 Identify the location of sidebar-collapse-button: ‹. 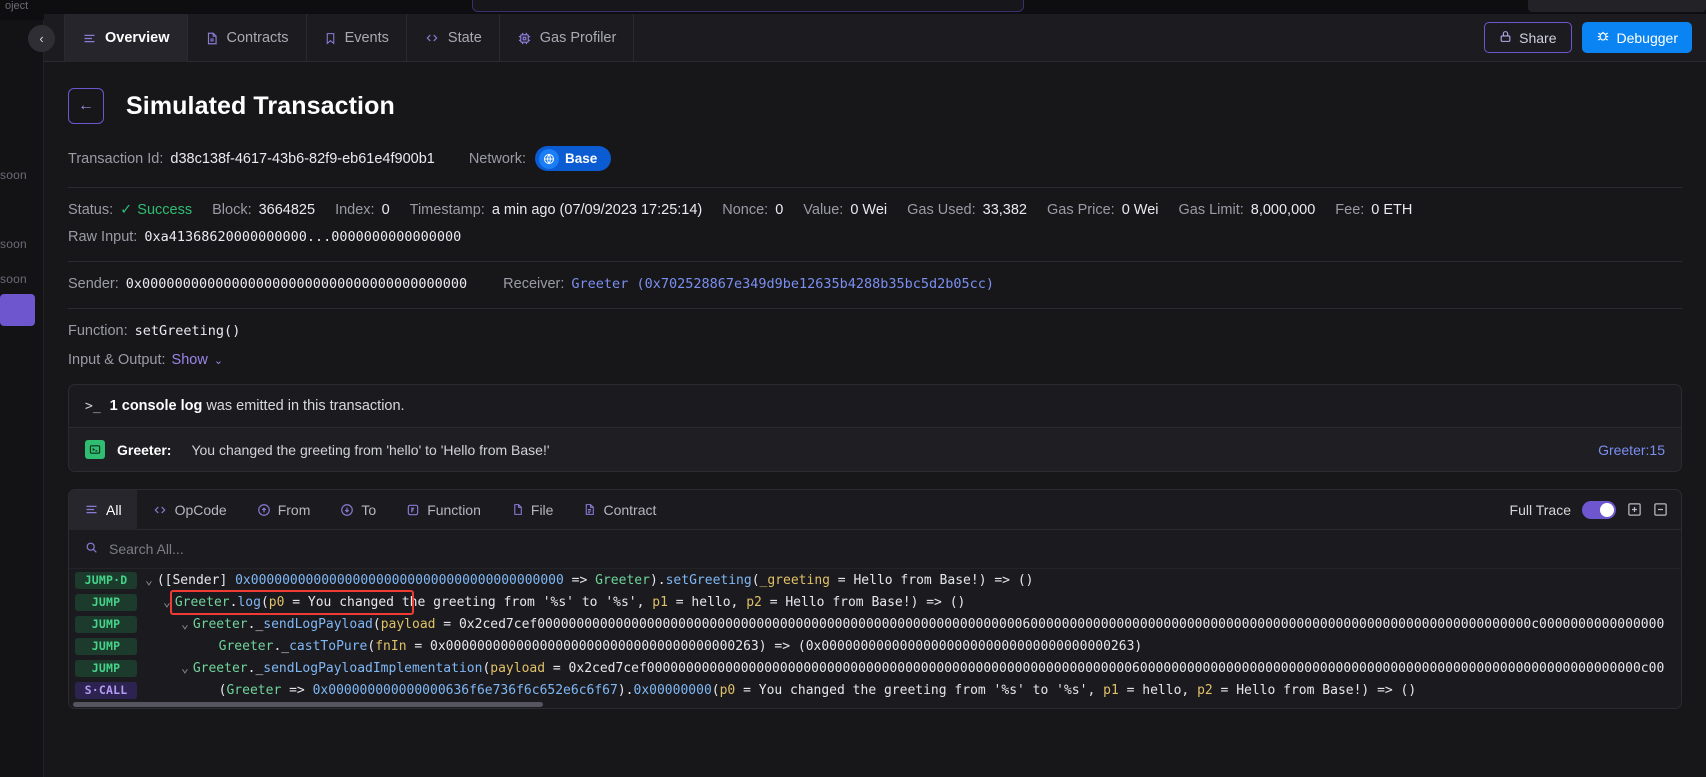
(41, 38).